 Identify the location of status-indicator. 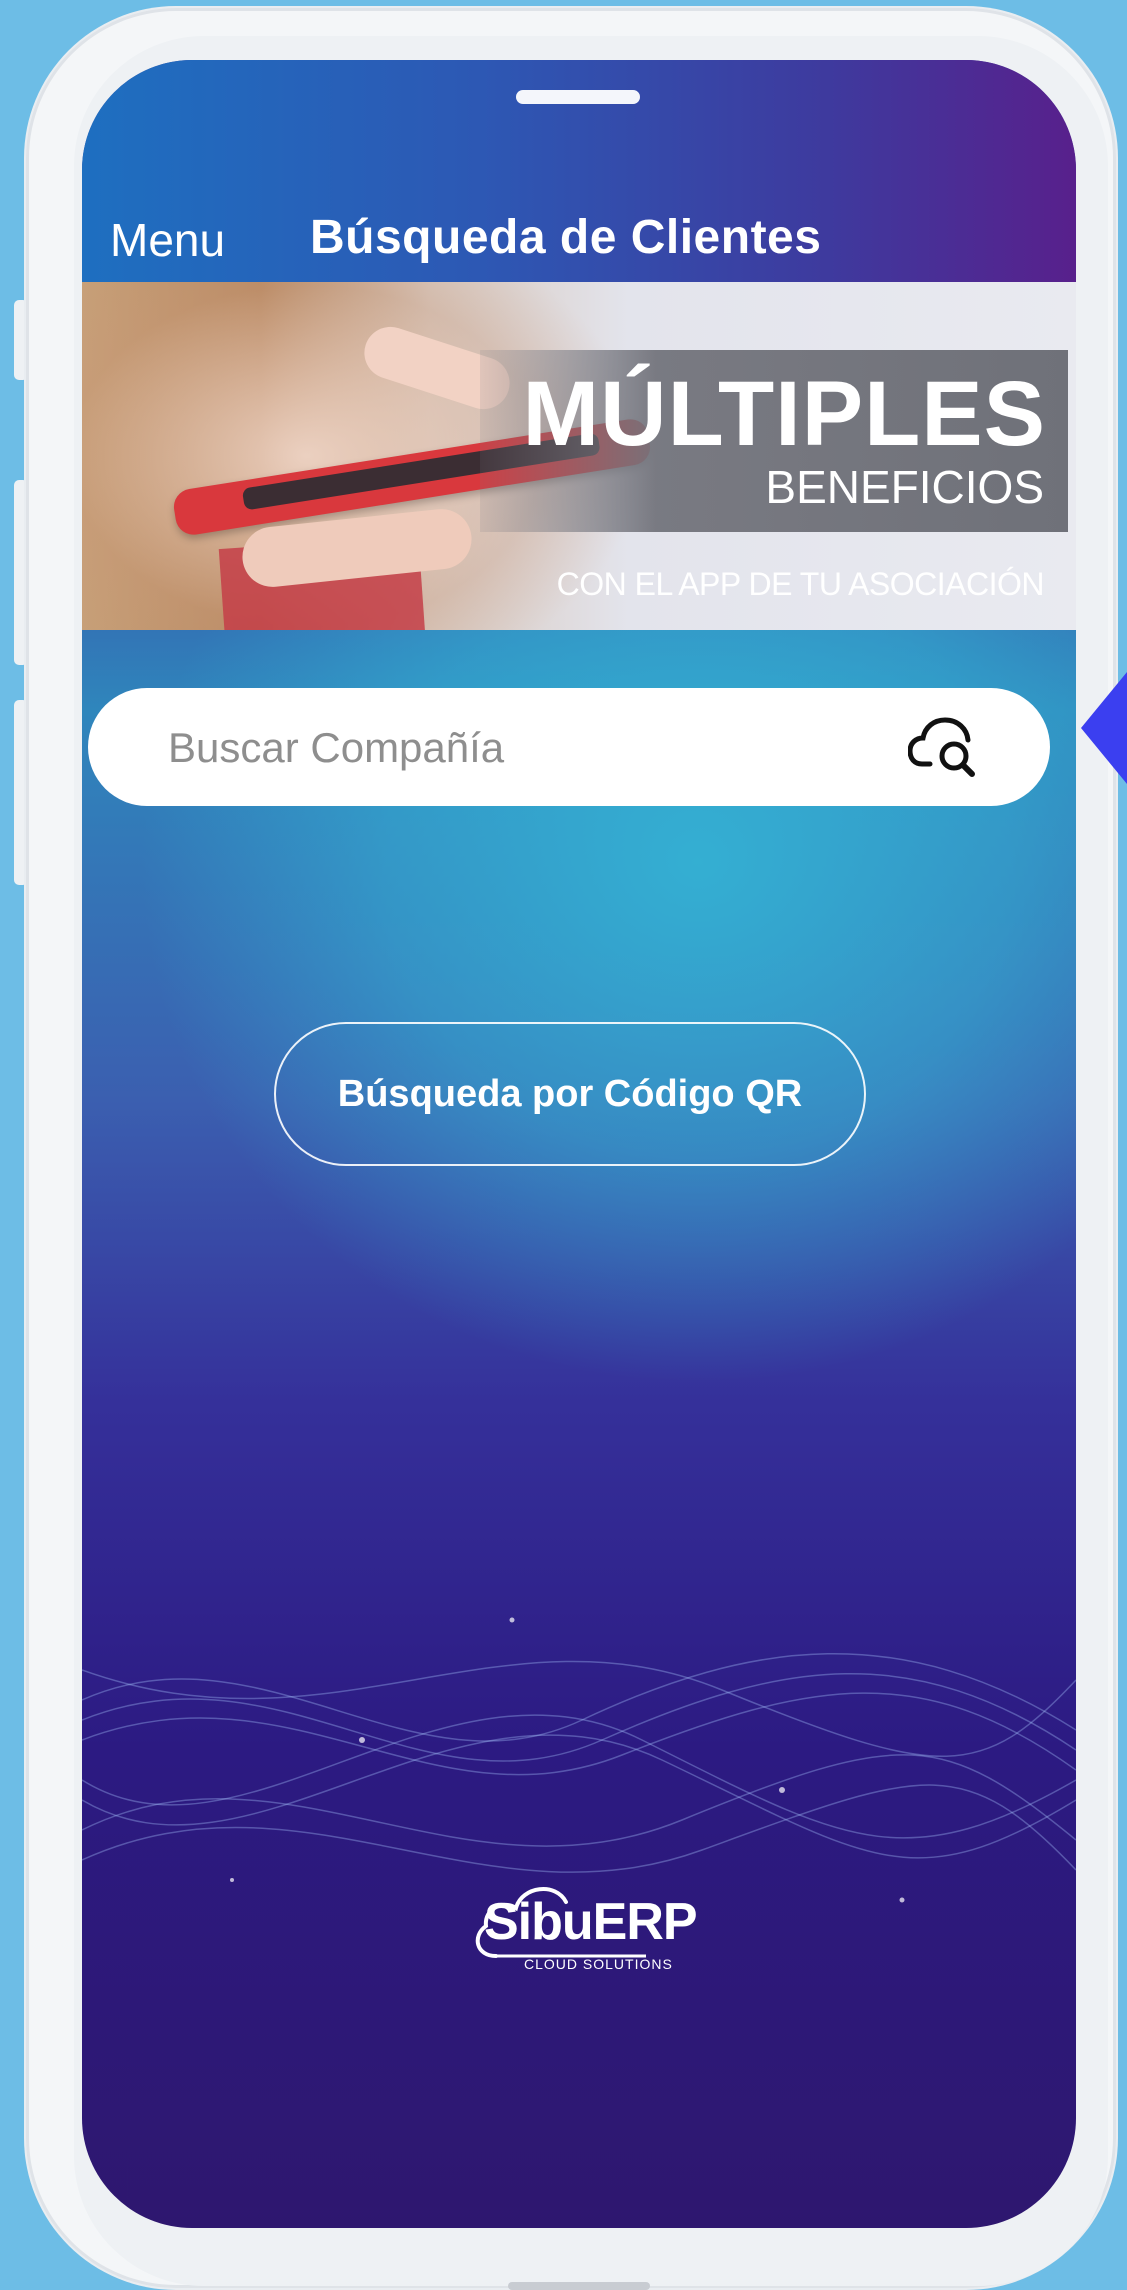
(578, 97).